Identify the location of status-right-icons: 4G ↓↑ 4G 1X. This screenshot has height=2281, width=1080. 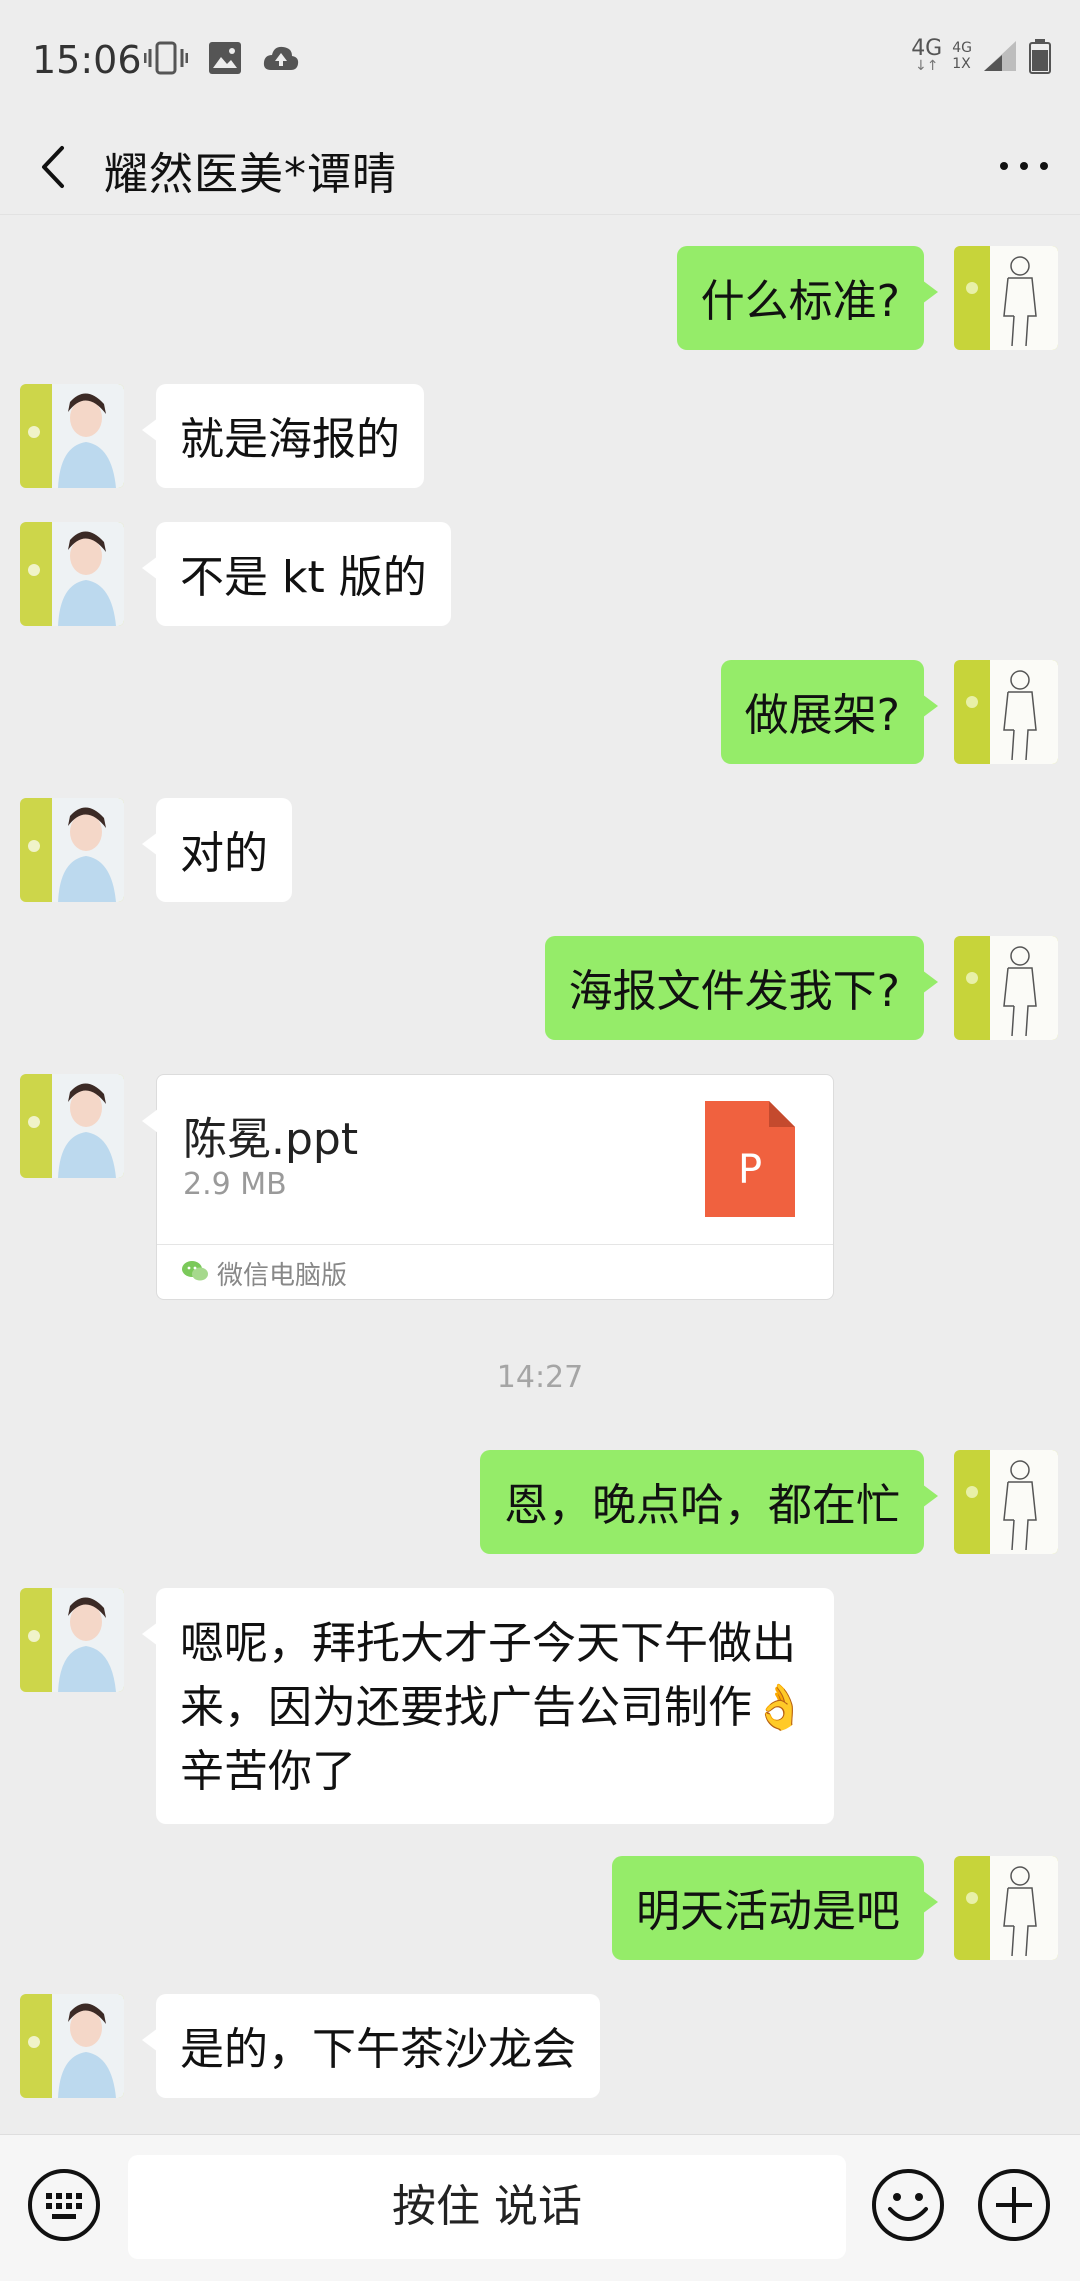
(981, 56).